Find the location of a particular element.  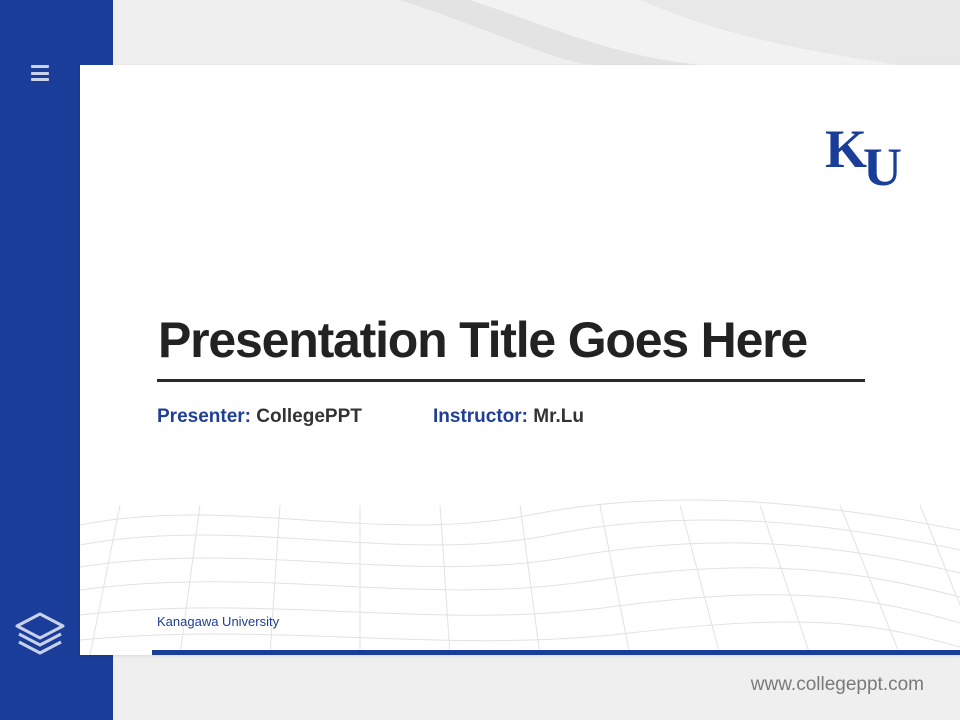

instructor-line: Instructor: Mr.Lu is located at coordinates (508, 417).